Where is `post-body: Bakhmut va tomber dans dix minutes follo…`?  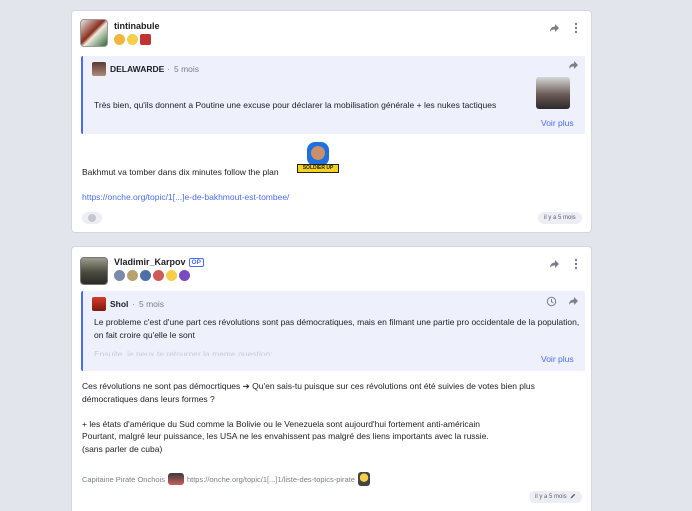 post-body: Bakhmut va tomber dans dix minutes follo… is located at coordinates (180, 172).